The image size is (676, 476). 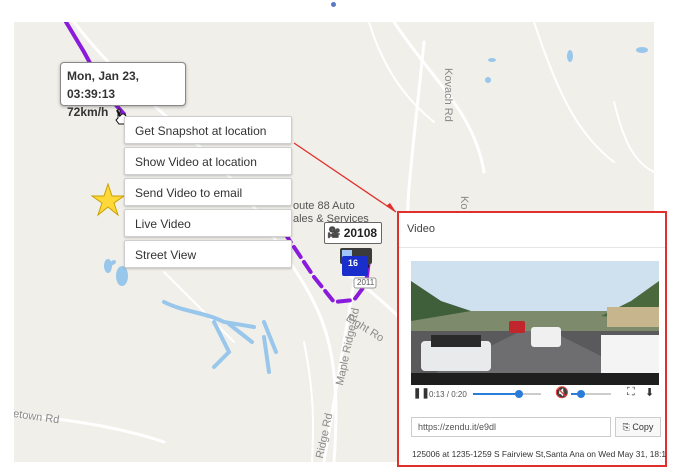 What do you see at coordinates (324, 206) in the screenshot?
I see `business-label-line1: oute 88 Auto` at bounding box center [324, 206].